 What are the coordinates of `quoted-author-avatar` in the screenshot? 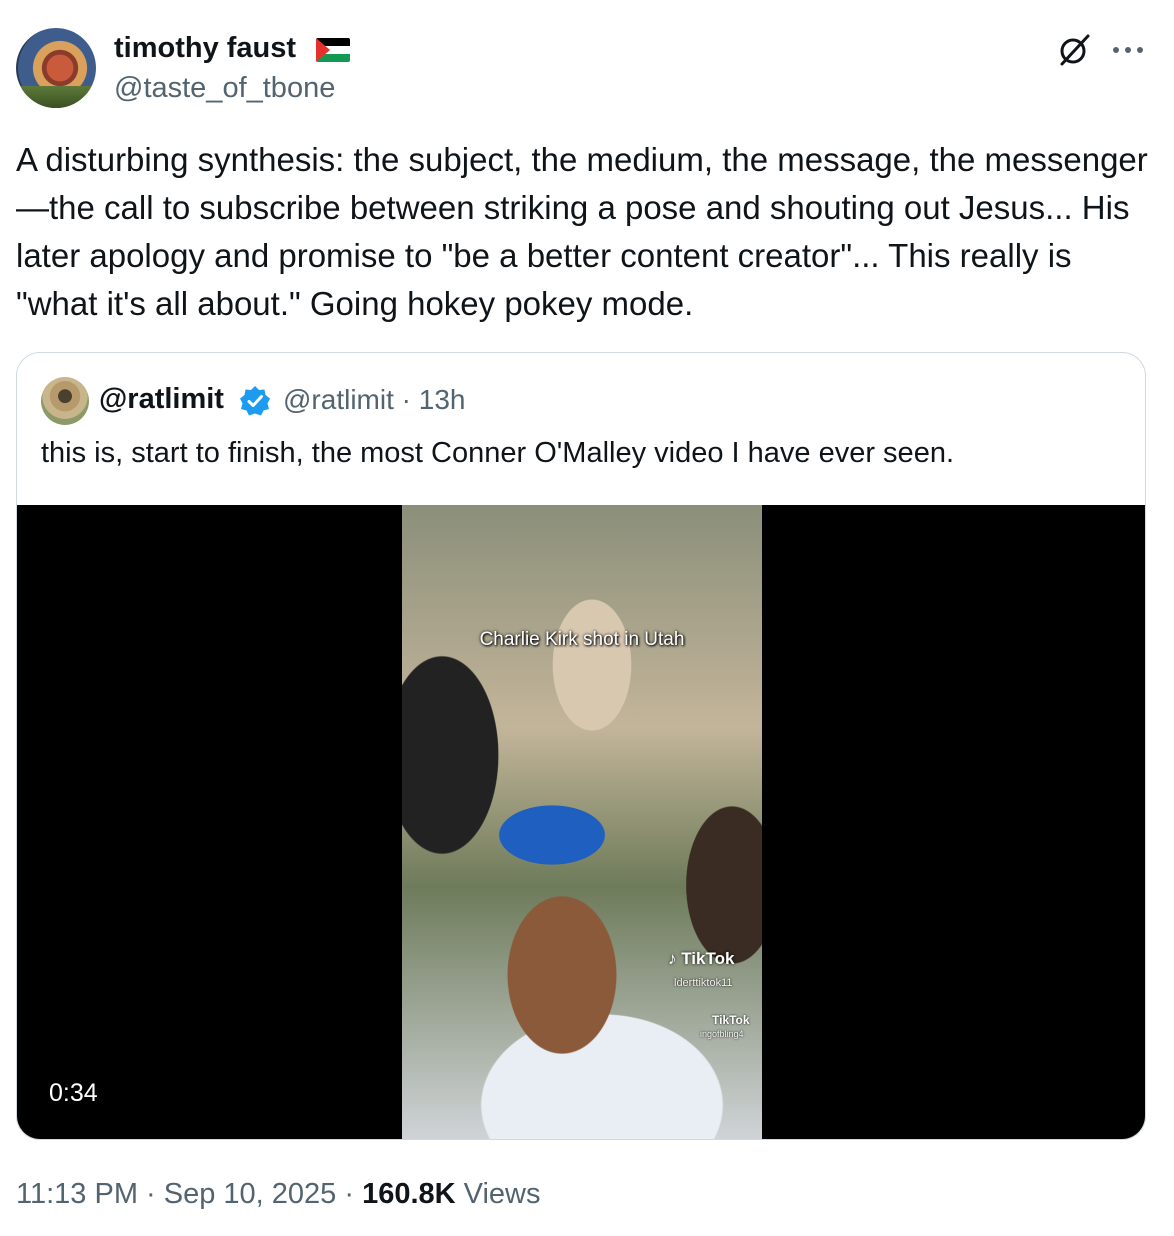 It's located at (65, 401).